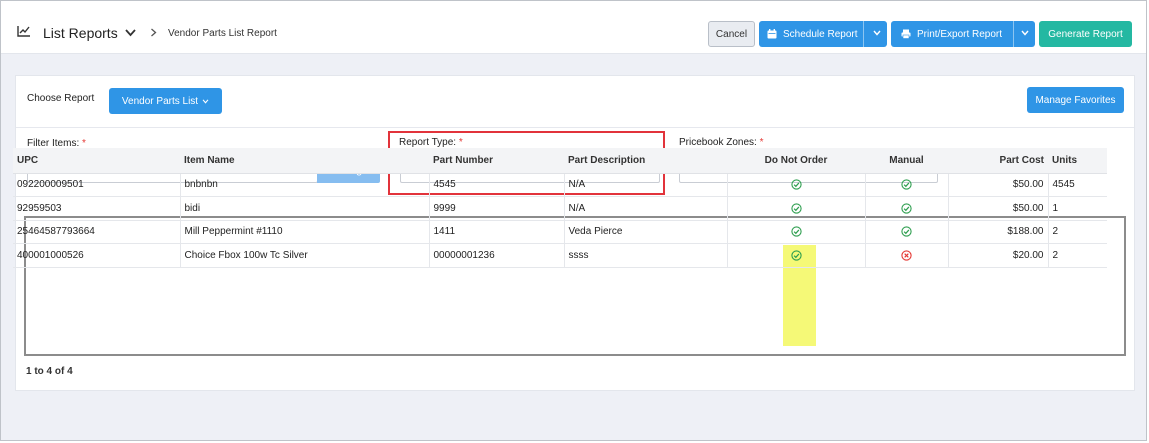  I want to click on page-title: List Reports, so click(80, 33).